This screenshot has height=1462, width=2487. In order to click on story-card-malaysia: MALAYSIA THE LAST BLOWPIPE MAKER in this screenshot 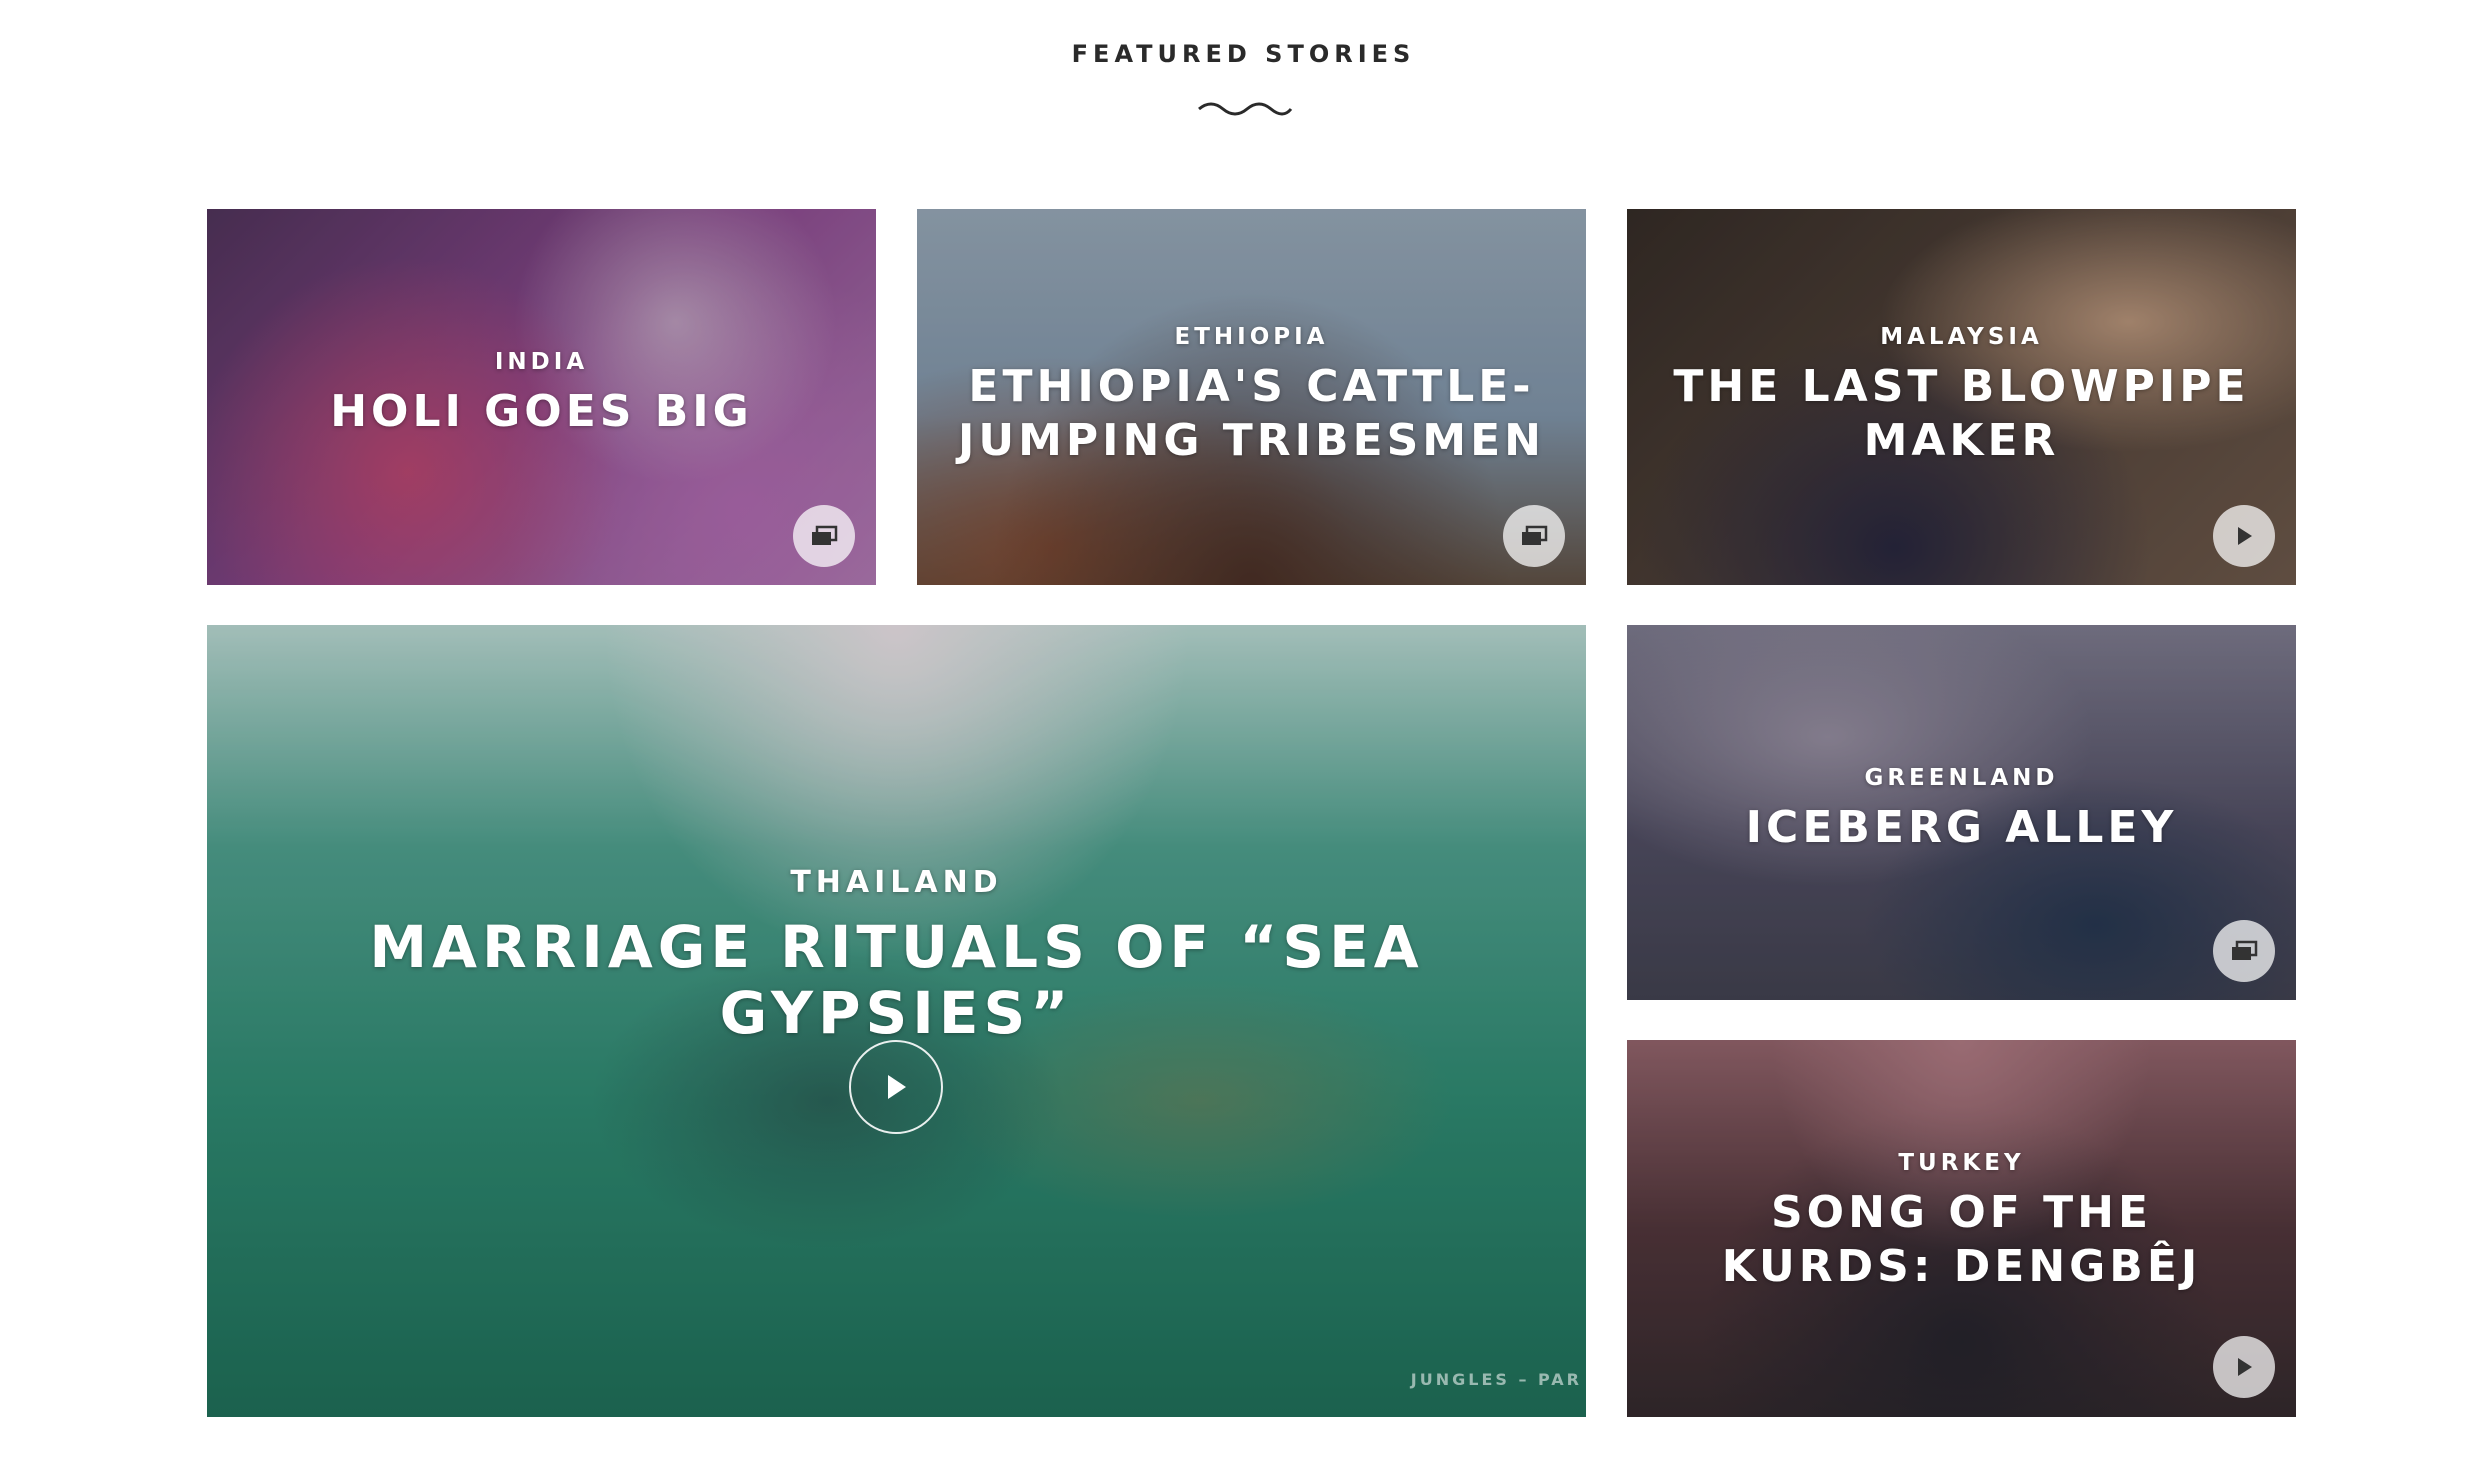, I will do `click(1961, 397)`.